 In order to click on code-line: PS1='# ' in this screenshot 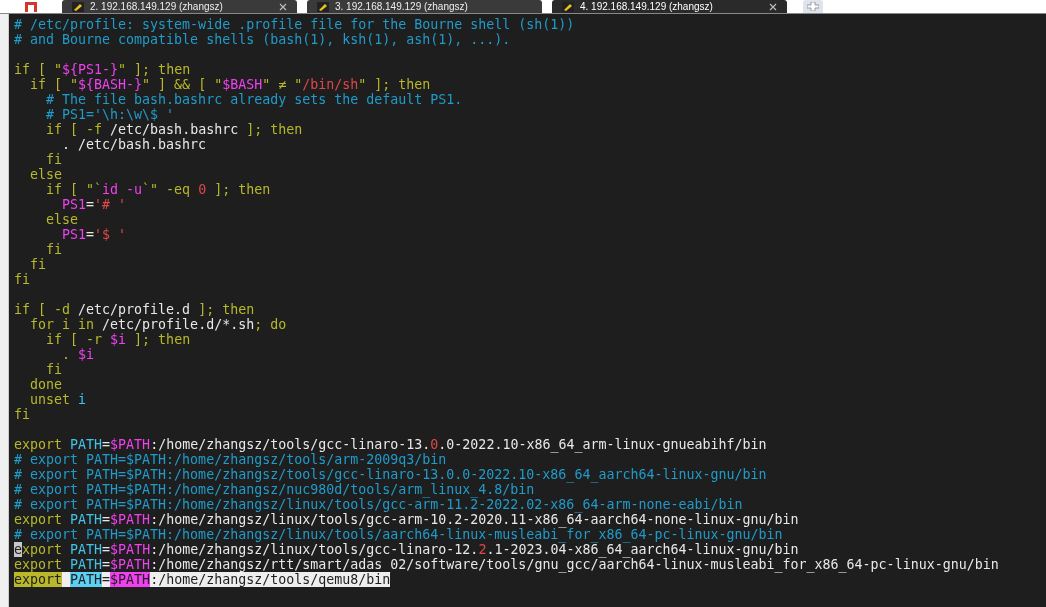, I will do `click(94, 204)`.